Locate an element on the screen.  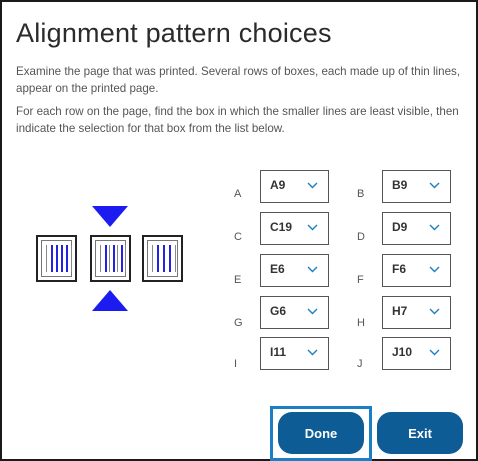
arrow-up-marker-icon is located at coordinates (110, 300).